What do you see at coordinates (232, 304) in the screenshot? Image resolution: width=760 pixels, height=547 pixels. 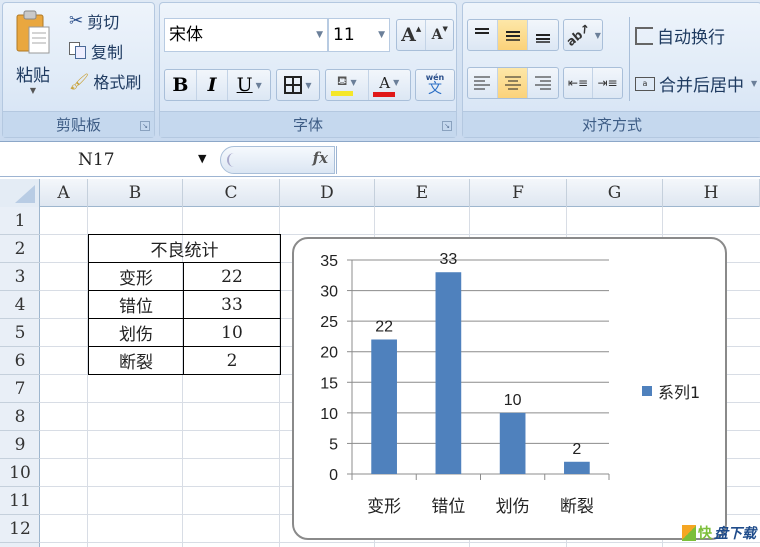 I see `value-cell: 33` at bounding box center [232, 304].